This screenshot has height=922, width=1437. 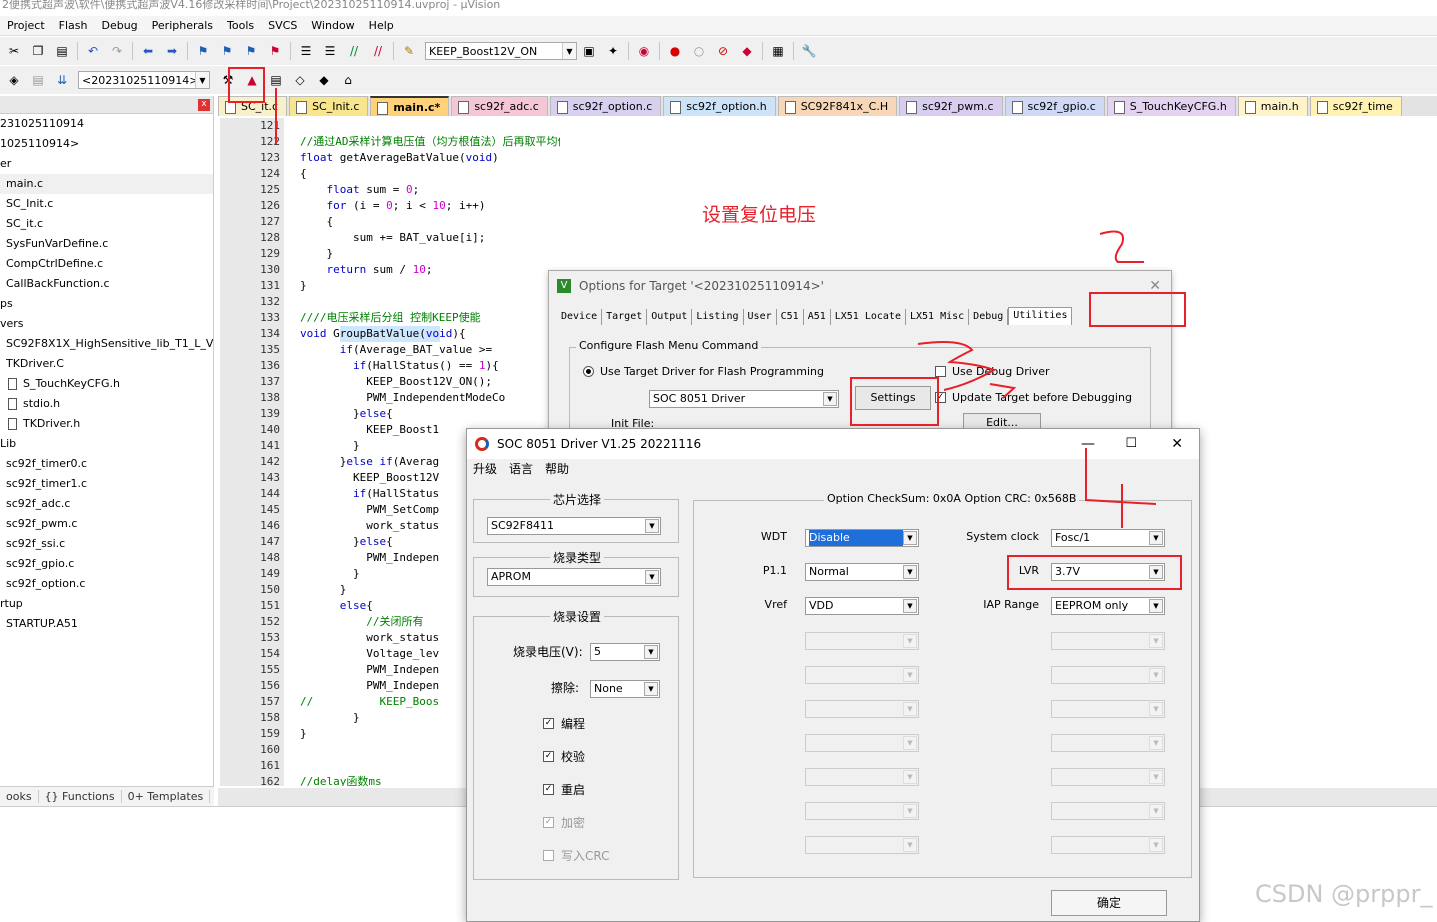 I want to click on debug-session-icon: ◉, so click(x=644, y=51).